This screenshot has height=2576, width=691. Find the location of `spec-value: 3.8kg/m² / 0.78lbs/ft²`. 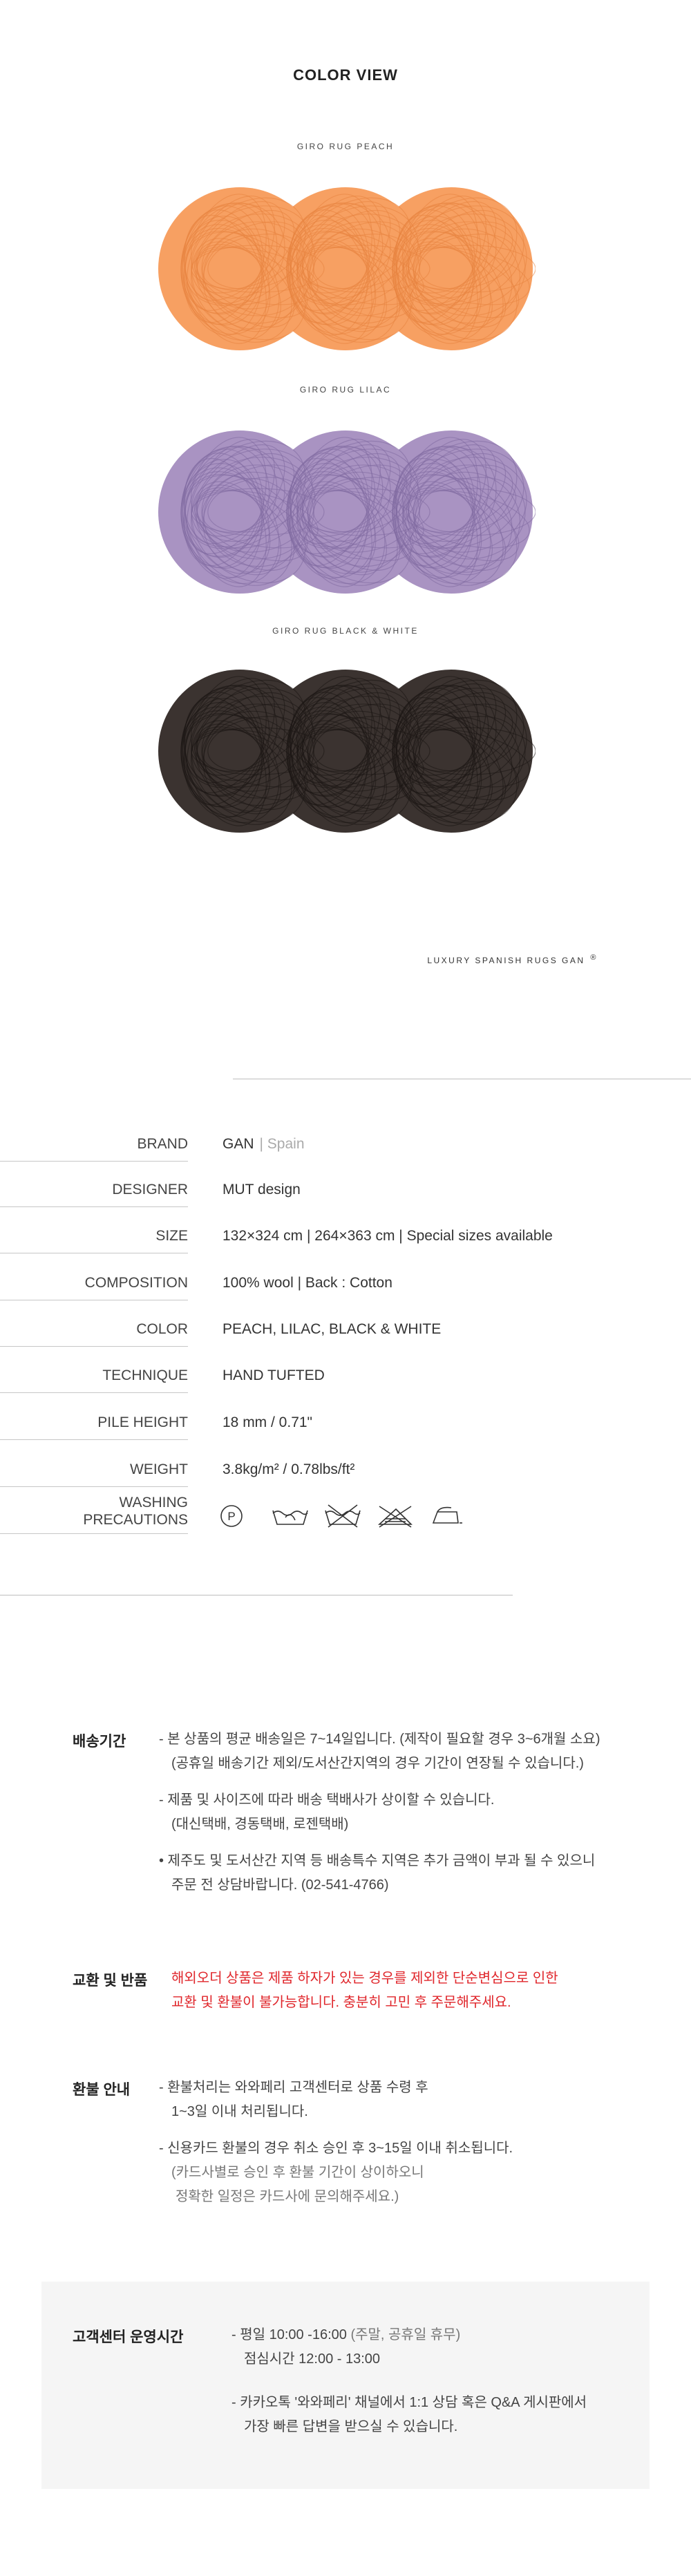

spec-value: 3.8kg/m² / 0.78lbs/ft² is located at coordinates (288, 1469).